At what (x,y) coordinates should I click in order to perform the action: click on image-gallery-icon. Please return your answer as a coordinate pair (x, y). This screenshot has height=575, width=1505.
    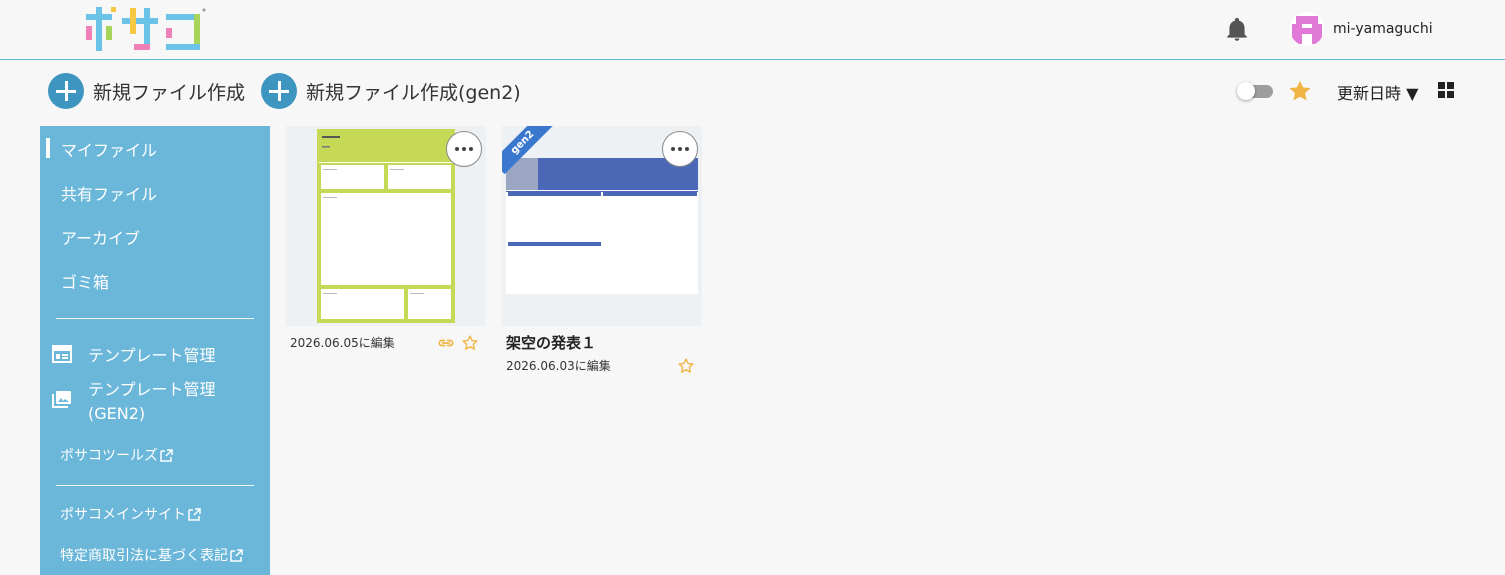
    Looking at the image, I should click on (61, 399).